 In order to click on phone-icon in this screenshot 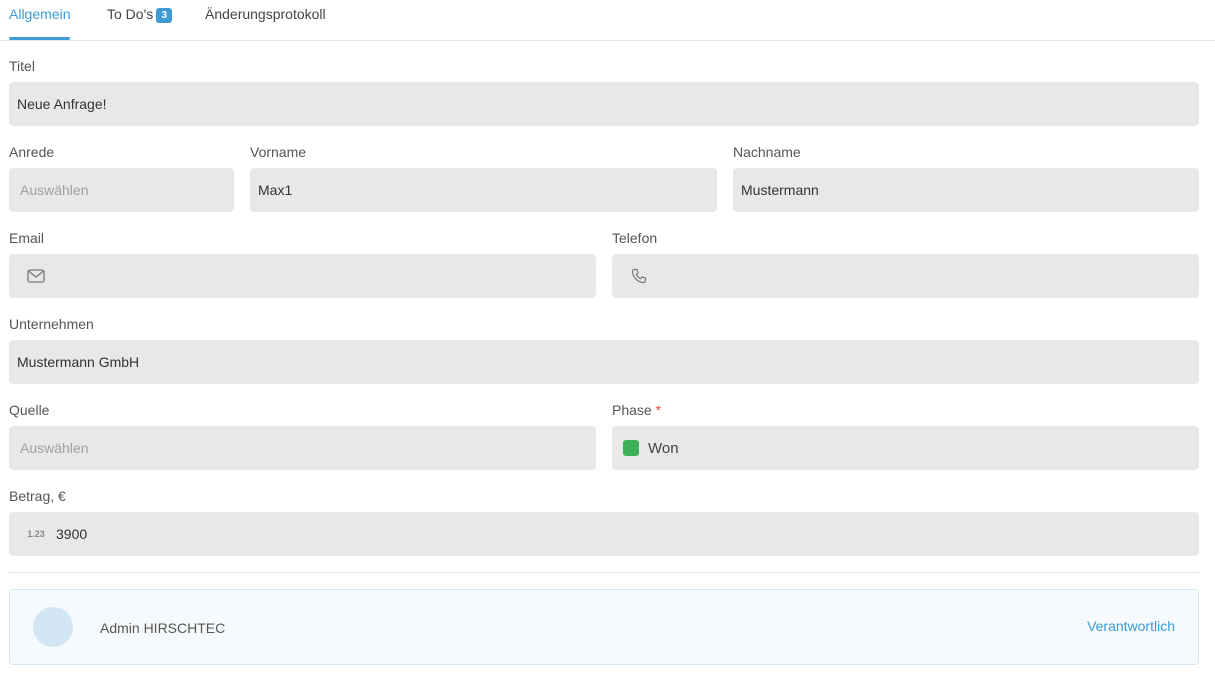, I will do `click(639, 276)`.